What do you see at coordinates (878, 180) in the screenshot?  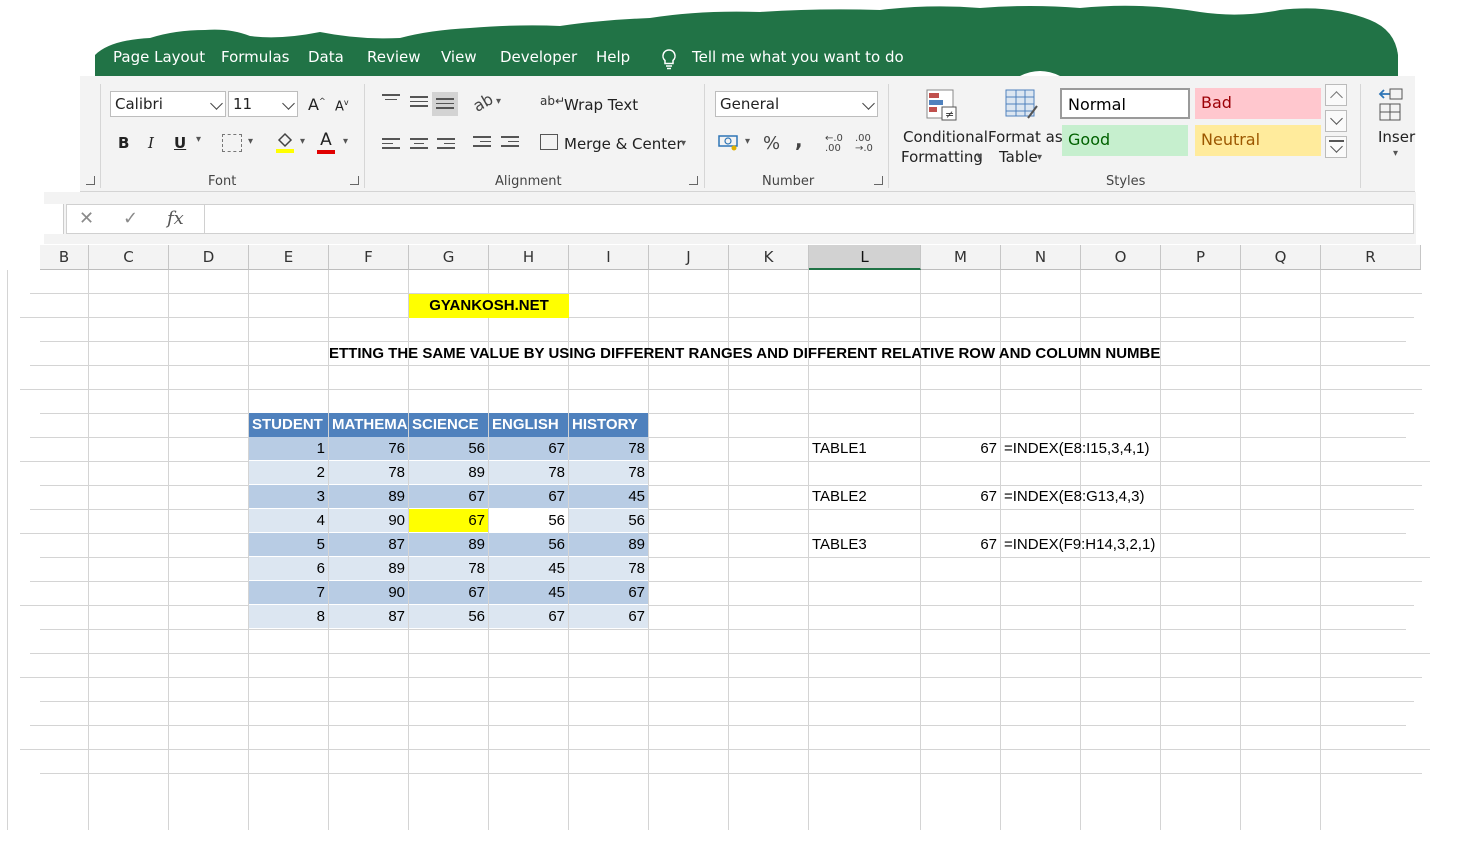 I see `number-dialog-launcher` at bounding box center [878, 180].